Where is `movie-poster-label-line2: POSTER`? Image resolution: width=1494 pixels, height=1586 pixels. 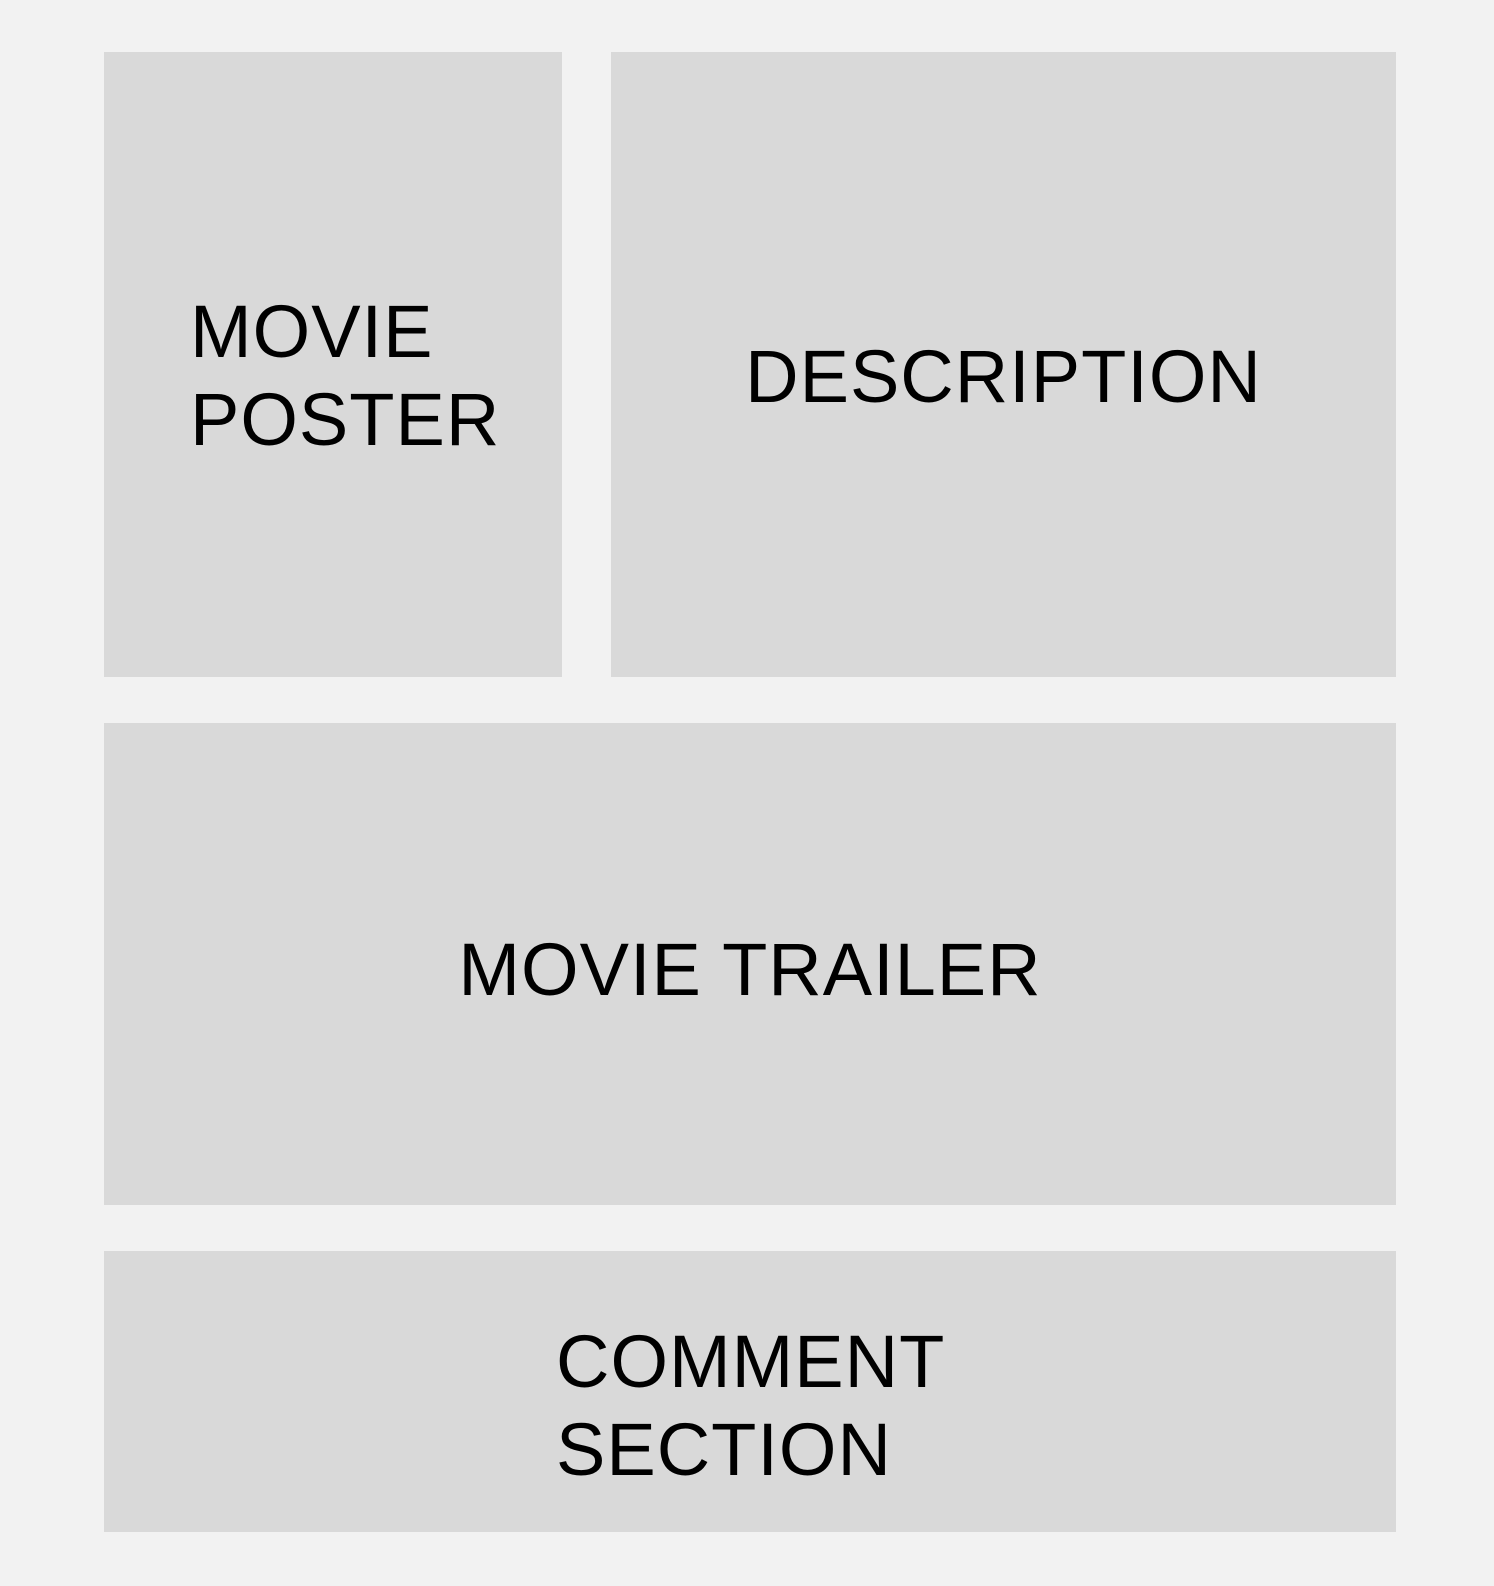
movie-poster-label-line2: POSTER is located at coordinates (345, 419).